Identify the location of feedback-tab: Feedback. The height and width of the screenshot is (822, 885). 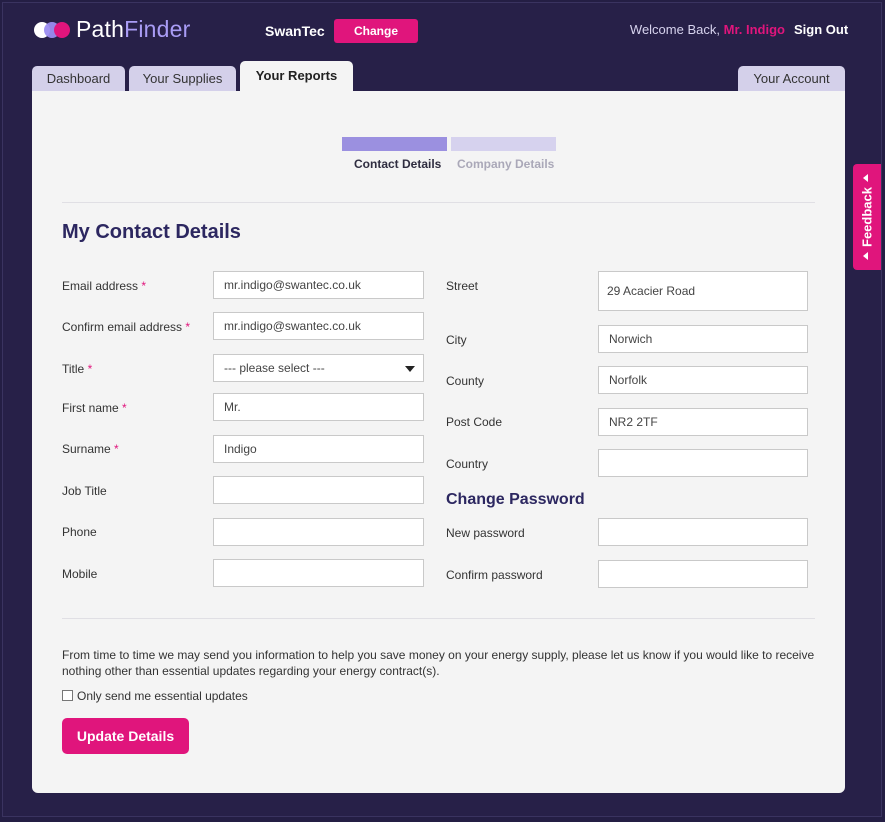
(867, 217).